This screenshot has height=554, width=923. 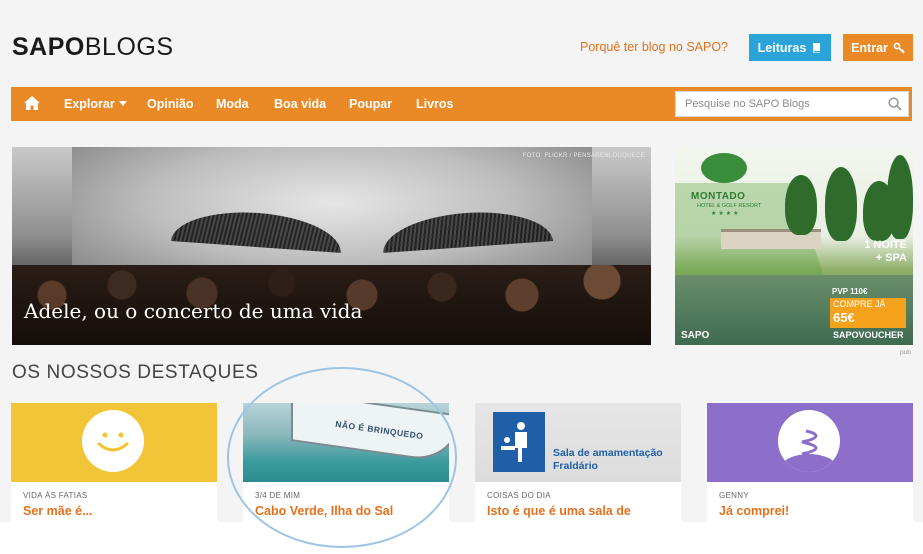 What do you see at coordinates (754, 511) in the screenshot?
I see `card-title: Já comprei!` at bounding box center [754, 511].